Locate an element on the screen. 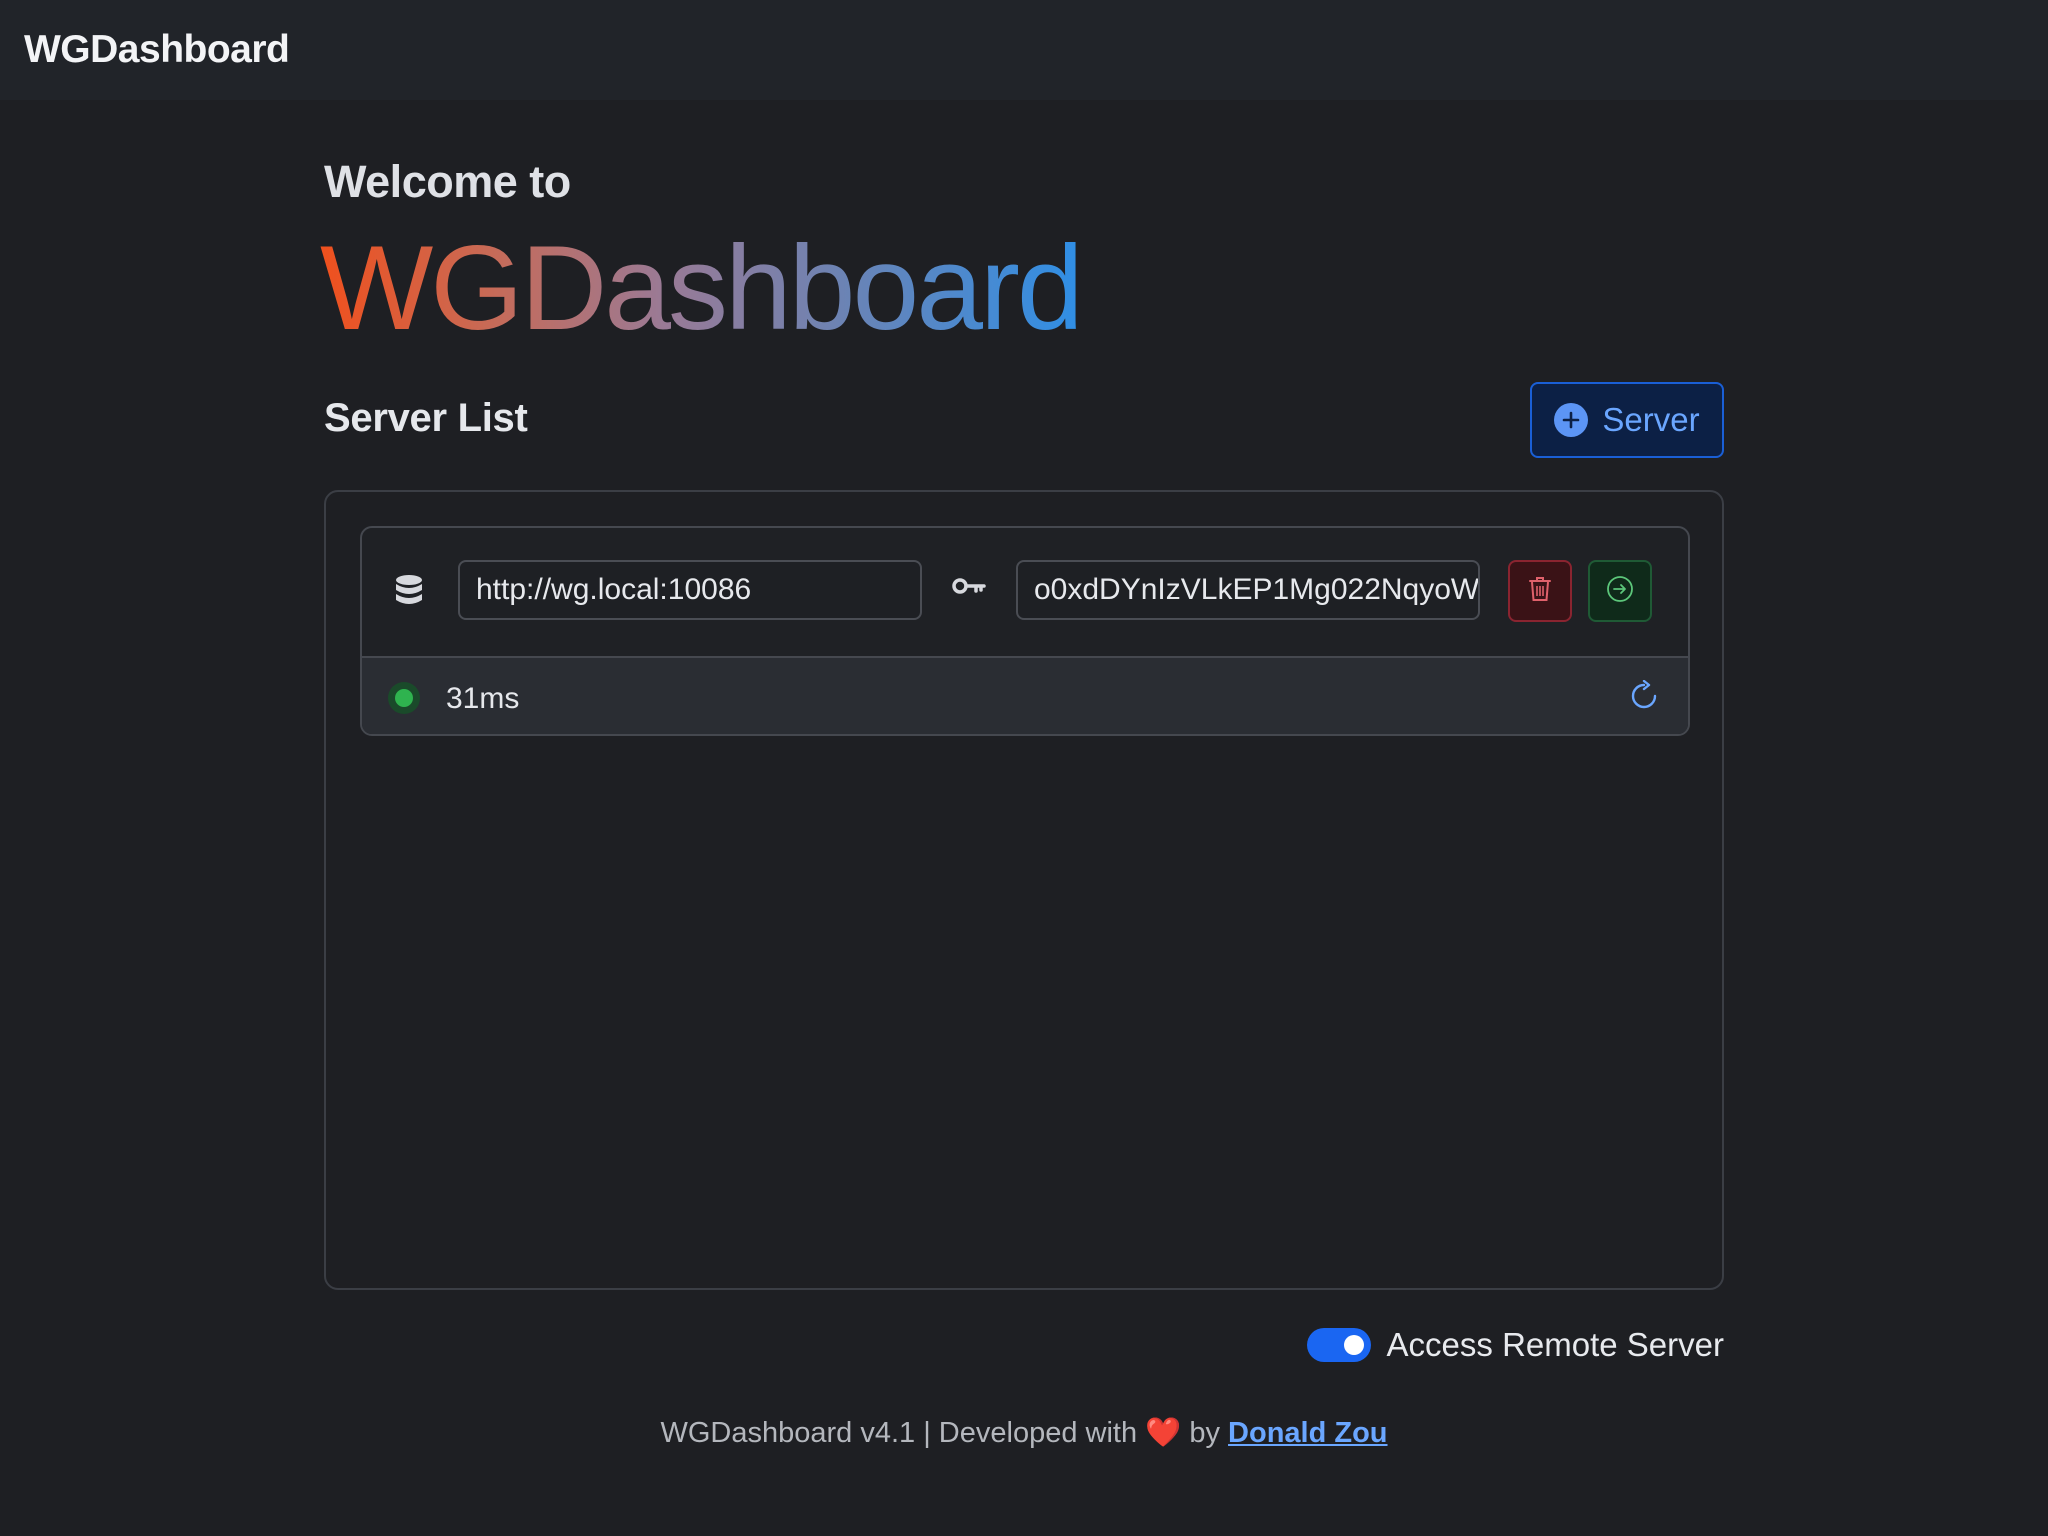 Image resolution: width=2048 pixels, height=1536 pixels. author-link: Donald Zou is located at coordinates (1307, 1433).